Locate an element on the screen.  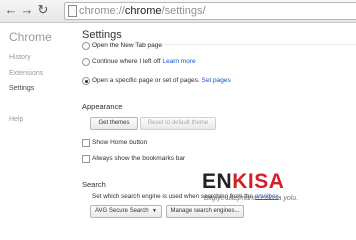
startup-option-newtab: Open the New Tab page is located at coordinates (127, 45).